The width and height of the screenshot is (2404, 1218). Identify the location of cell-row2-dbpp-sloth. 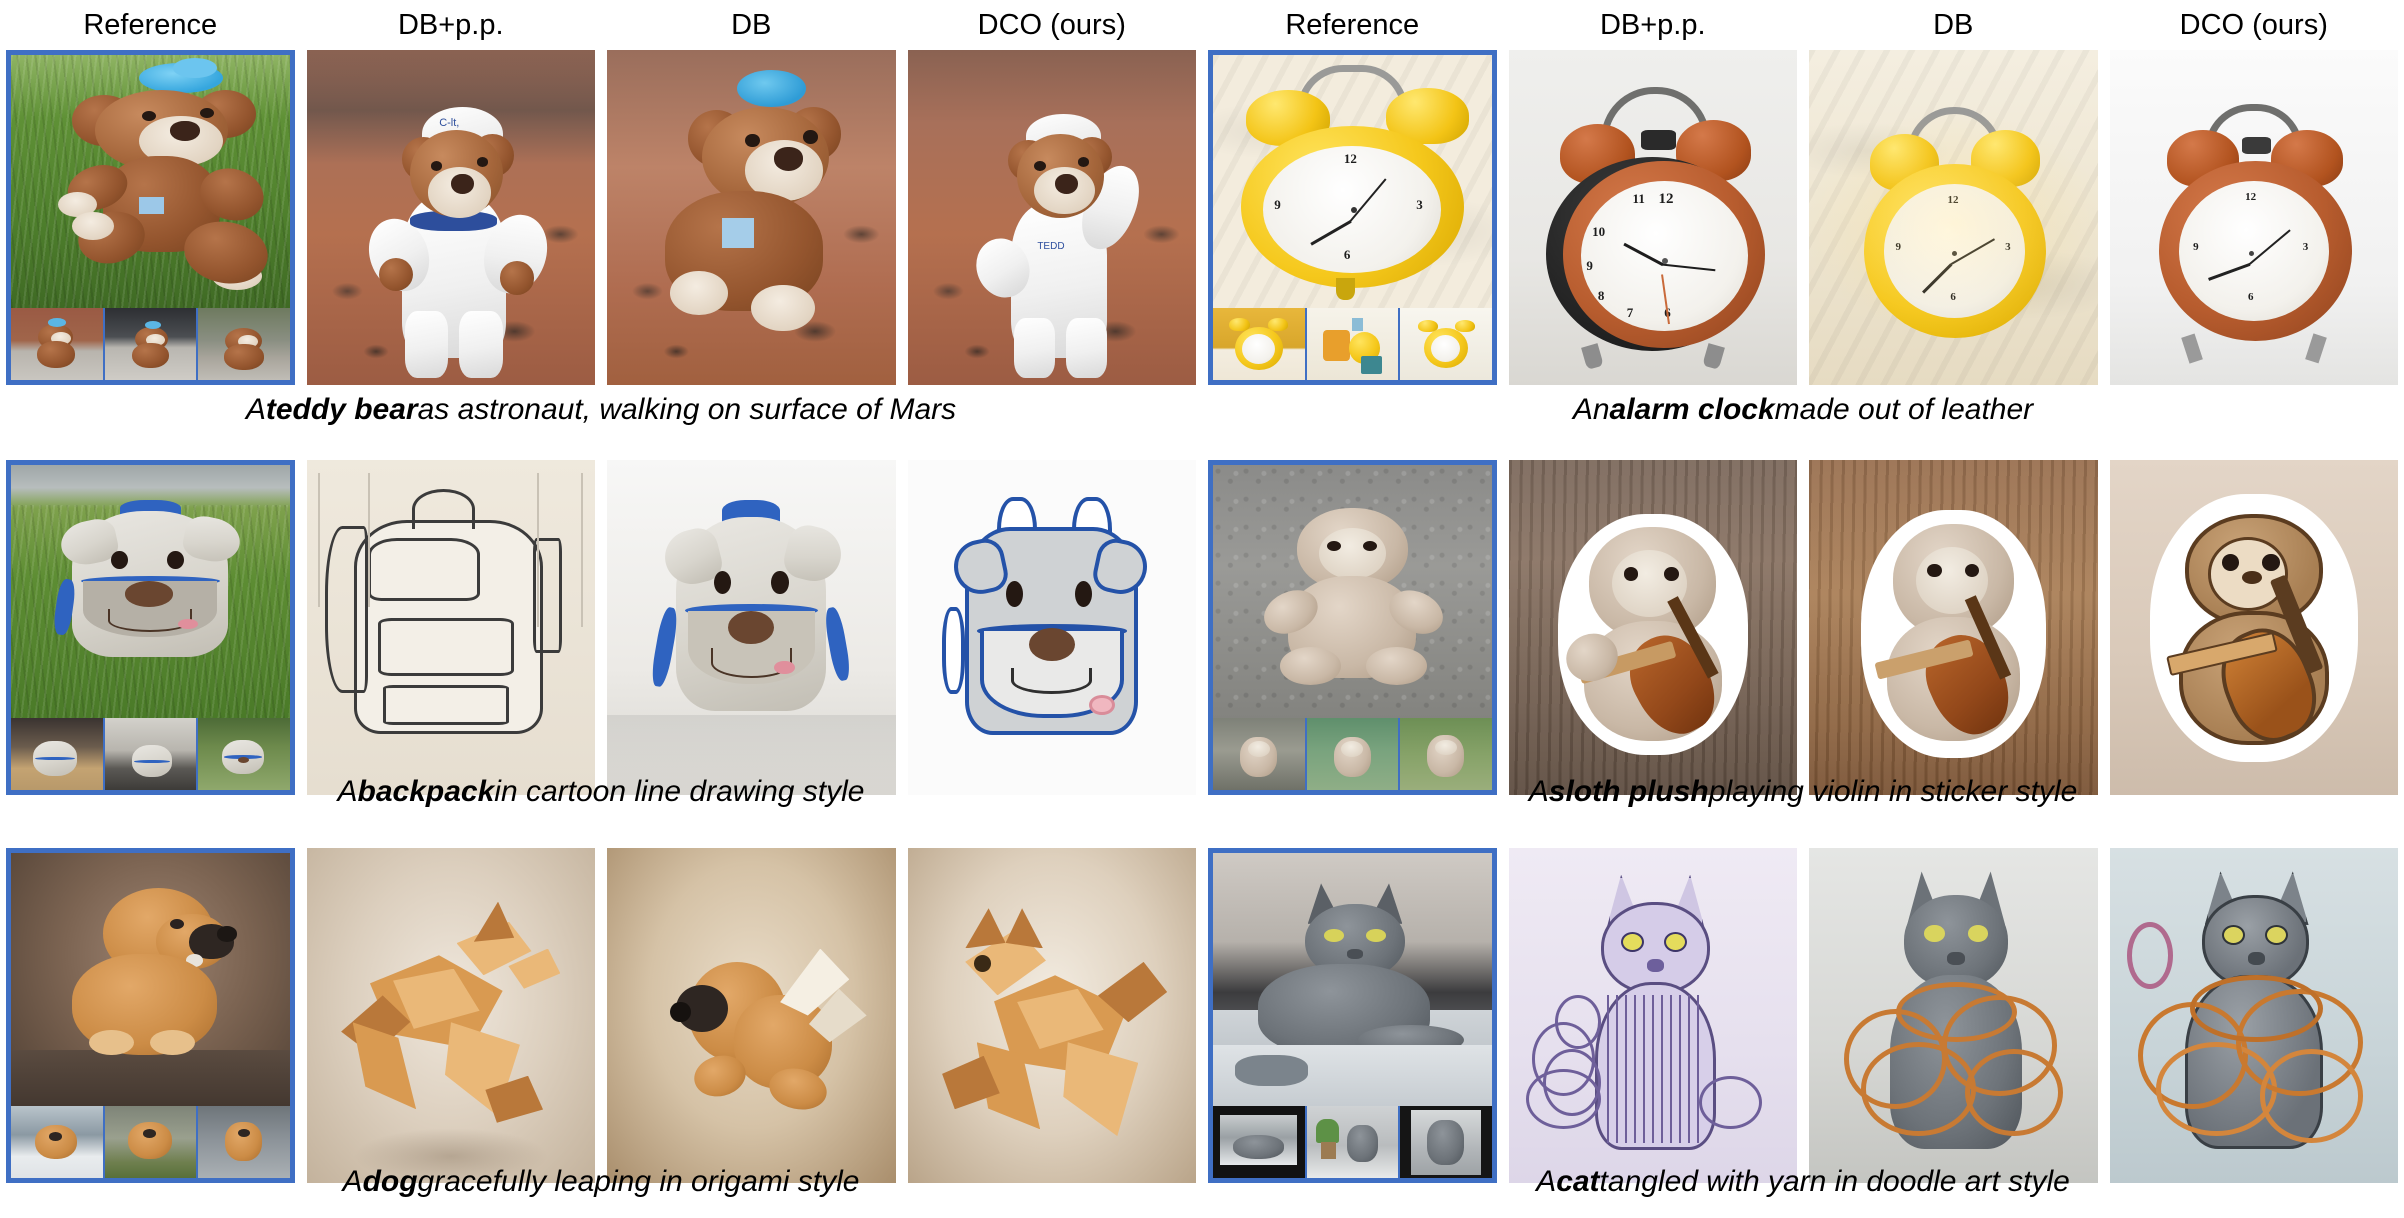
(1653, 627).